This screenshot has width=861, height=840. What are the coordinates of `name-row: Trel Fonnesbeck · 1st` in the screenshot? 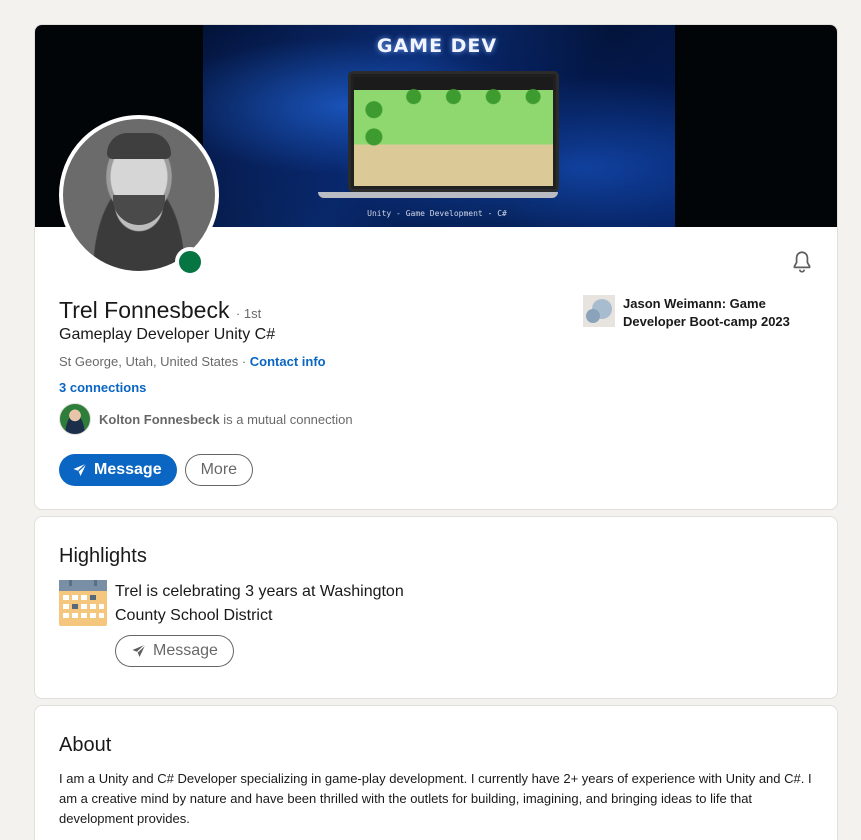 It's located at (160, 310).